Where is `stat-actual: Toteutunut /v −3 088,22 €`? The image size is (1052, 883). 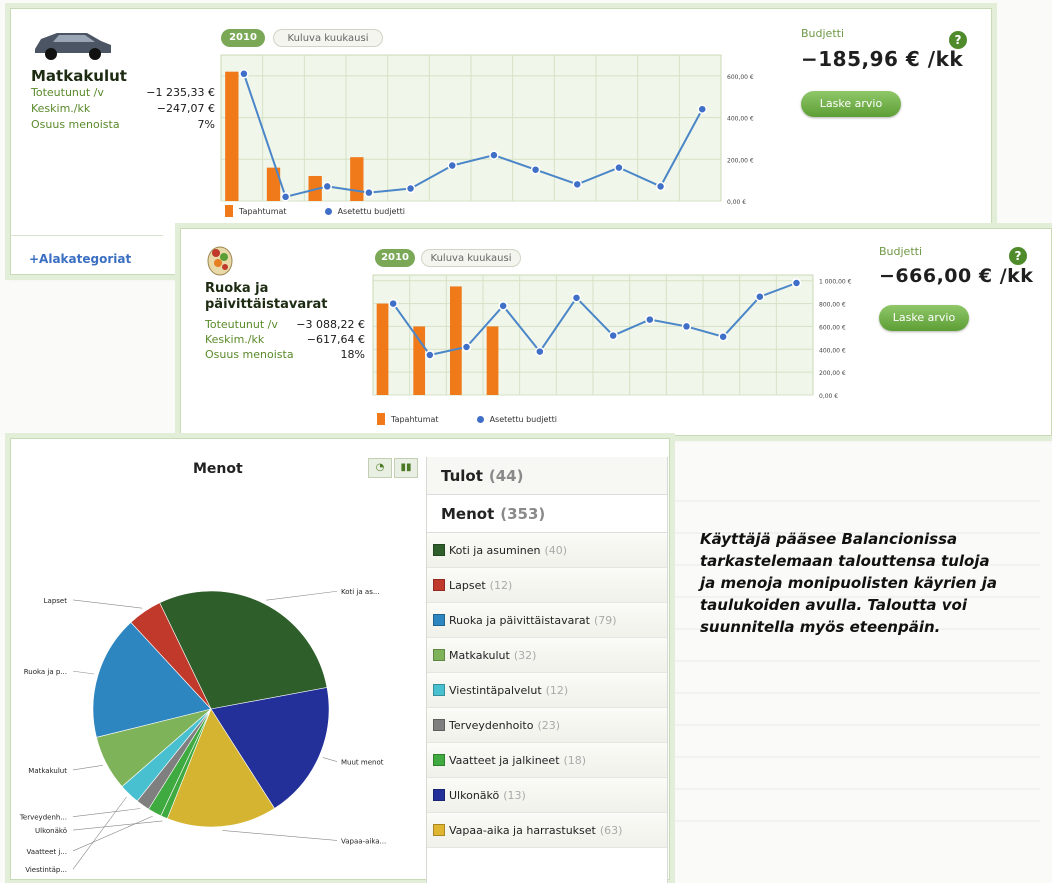 stat-actual: Toteutunut /v −3 088,22 € is located at coordinates (285, 325).